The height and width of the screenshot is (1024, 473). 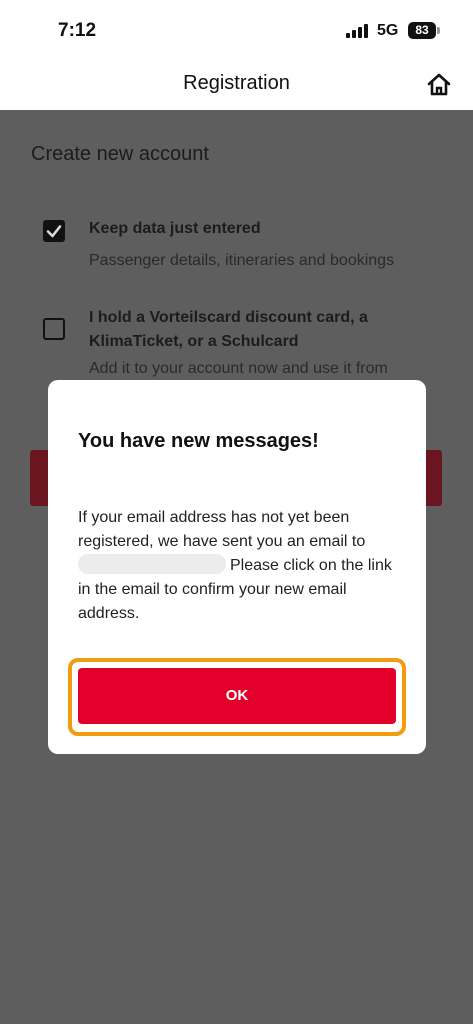 What do you see at coordinates (236, 31) in the screenshot?
I see `status-bar: 7:12 5G 83` at bounding box center [236, 31].